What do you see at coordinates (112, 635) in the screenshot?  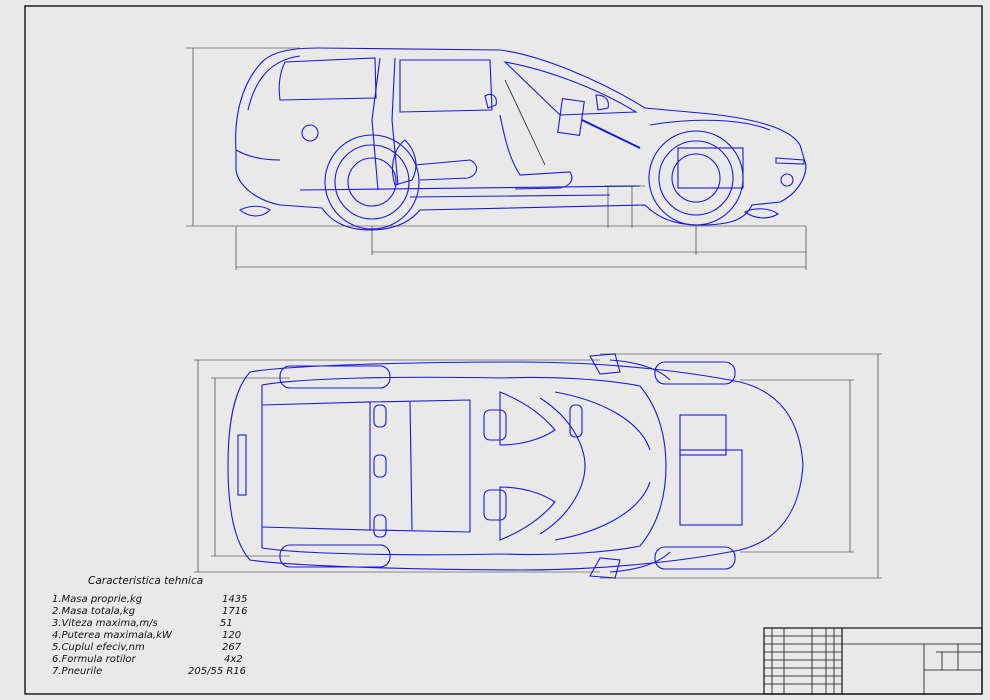 I see `spec-label: 4.Puterea maximala,kW` at bounding box center [112, 635].